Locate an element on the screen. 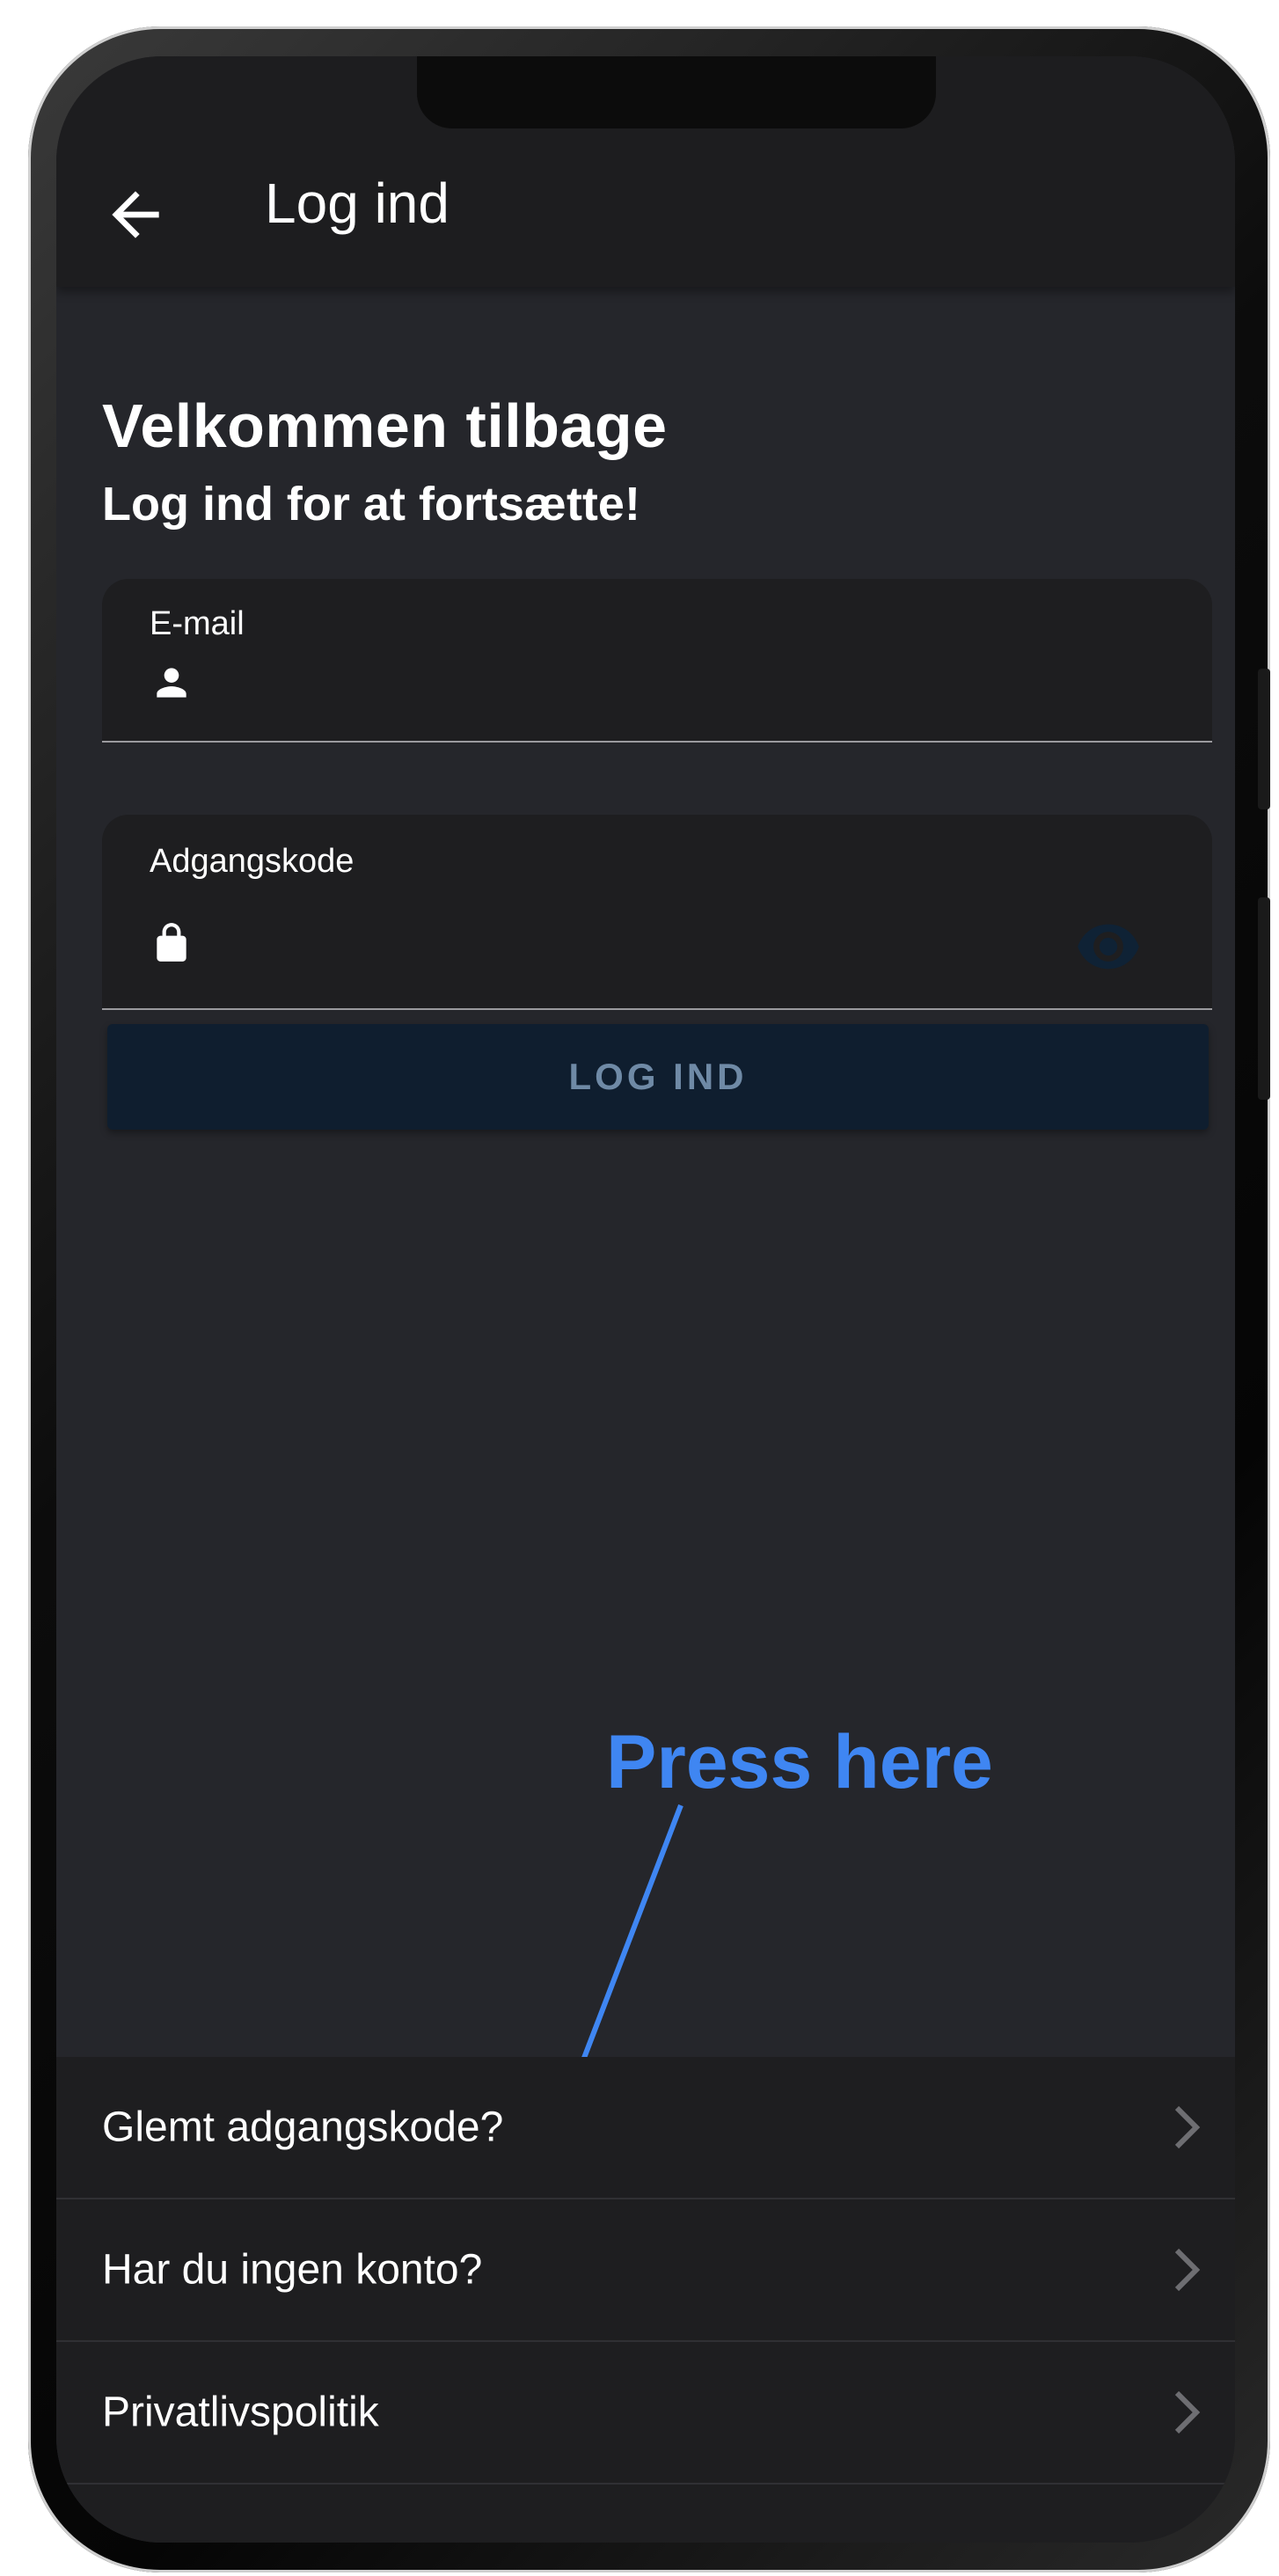 The width and height of the screenshot is (1279, 2576). email-field: E-mail is located at coordinates (657, 661).